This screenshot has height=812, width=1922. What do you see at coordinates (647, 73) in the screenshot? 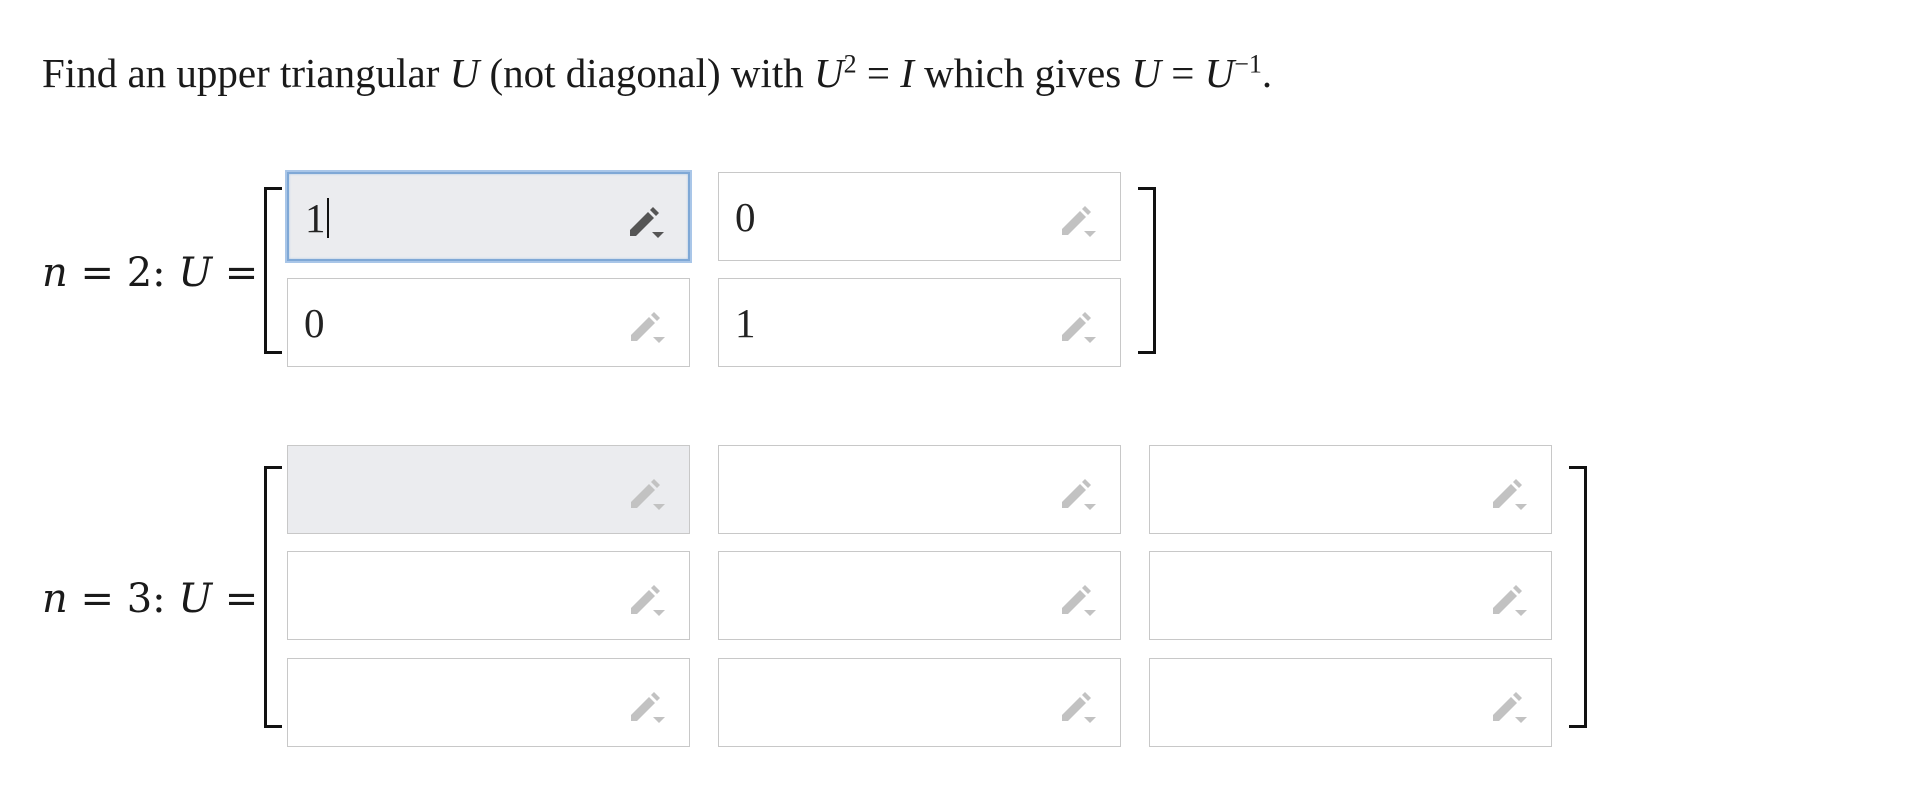
I see `prompt-text: (not diagonal) with` at bounding box center [647, 73].